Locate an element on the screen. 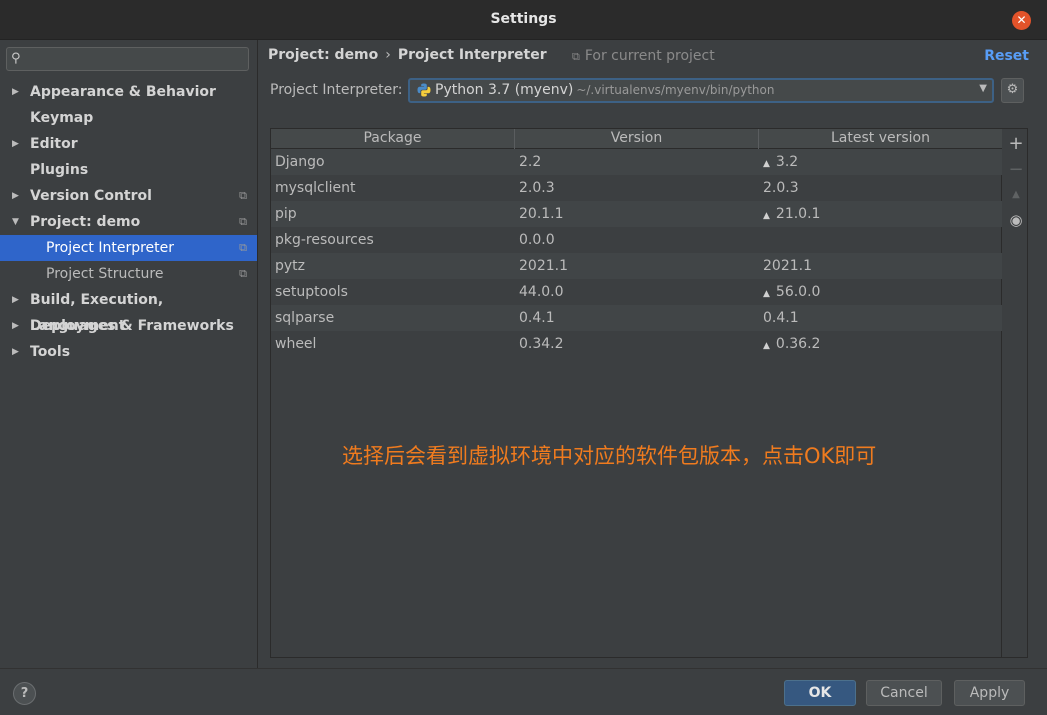 The height and width of the screenshot is (715, 1047). sidebar-item-tools: ▶ Tools is located at coordinates (128, 352).